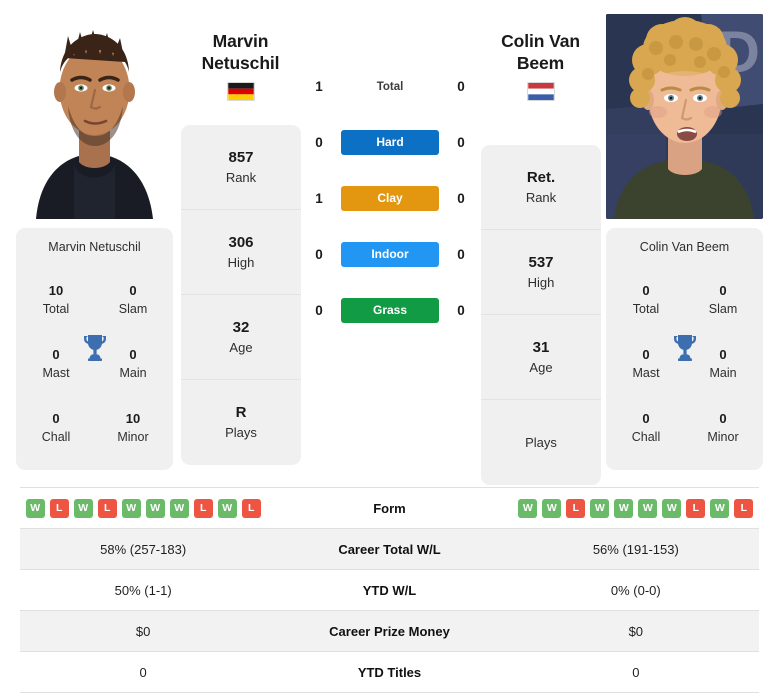 This screenshot has height=699, width=779. What do you see at coordinates (240, 41) in the screenshot?
I see `player-name-left-line1: Marvin` at bounding box center [240, 41].